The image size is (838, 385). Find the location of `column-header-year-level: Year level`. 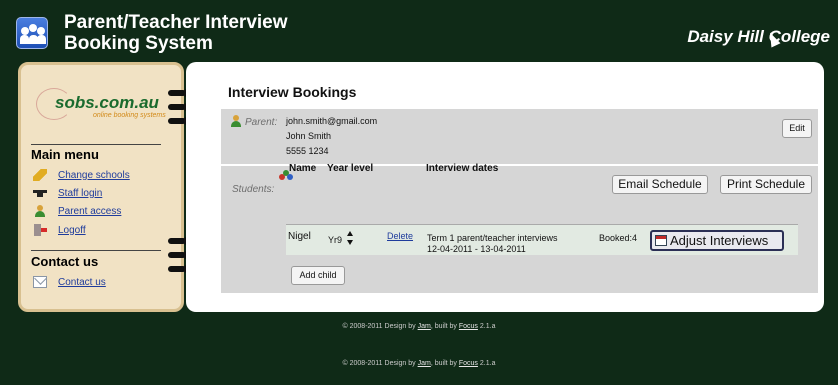

column-header-year-level: Year level is located at coordinates (350, 168).